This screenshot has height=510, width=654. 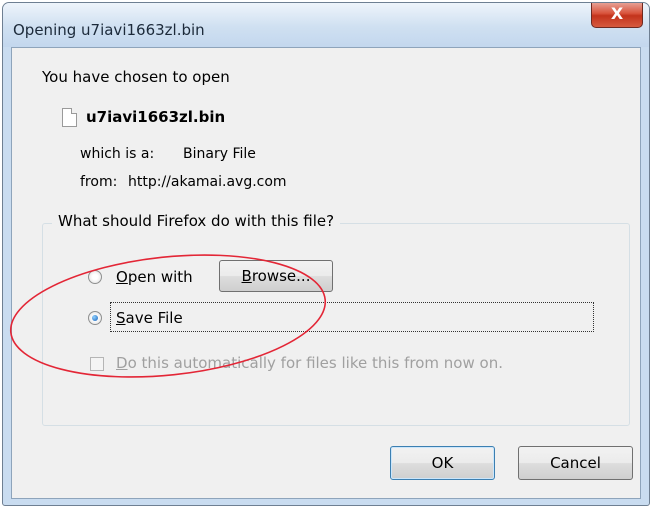 I want to click on open-with-label: Open with, so click(x=154, y=277).